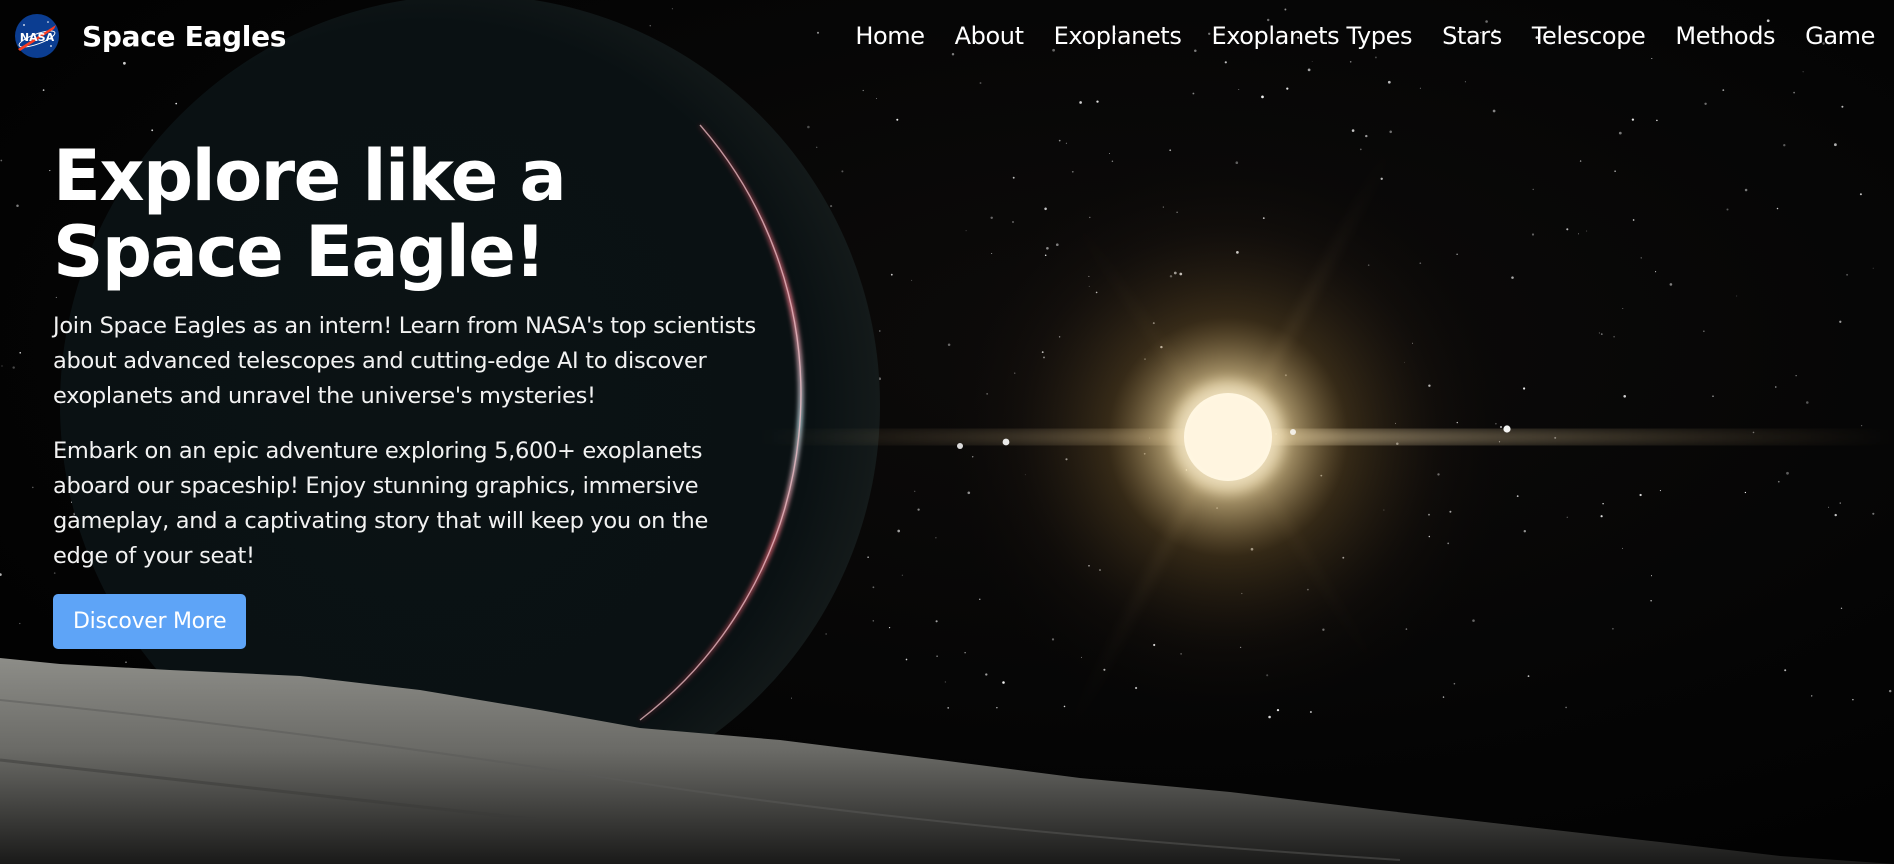 Image resolution: width=1894 pixels, height=864 pixels. I want to click on discover-more-button: Discover More, so click(150, 621).